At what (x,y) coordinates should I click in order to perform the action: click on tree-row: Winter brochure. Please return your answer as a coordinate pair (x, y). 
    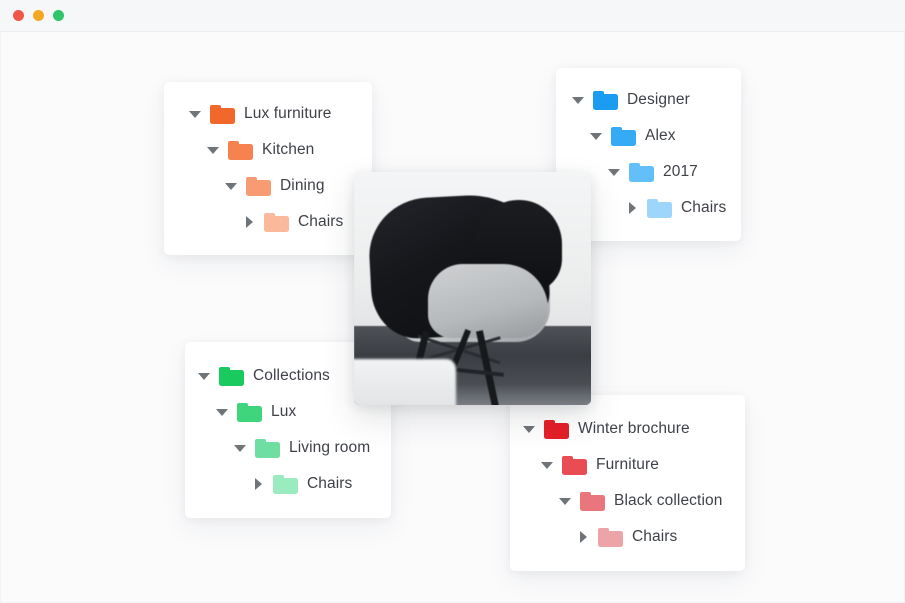
    Looking at the image, I should click on (627, 429).